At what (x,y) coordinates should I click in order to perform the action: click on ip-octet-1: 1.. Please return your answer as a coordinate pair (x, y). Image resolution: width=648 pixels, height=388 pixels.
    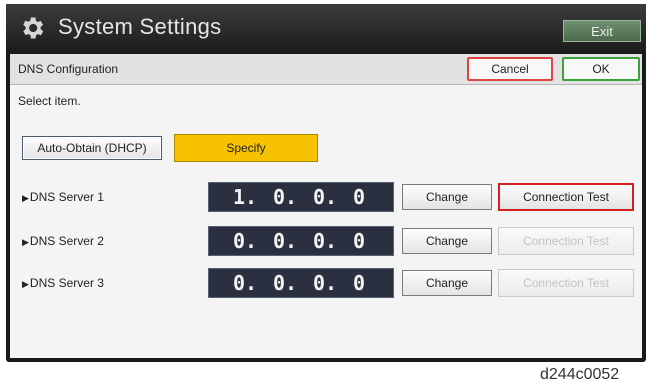
    Looking at the image, I should click on (245, 197).